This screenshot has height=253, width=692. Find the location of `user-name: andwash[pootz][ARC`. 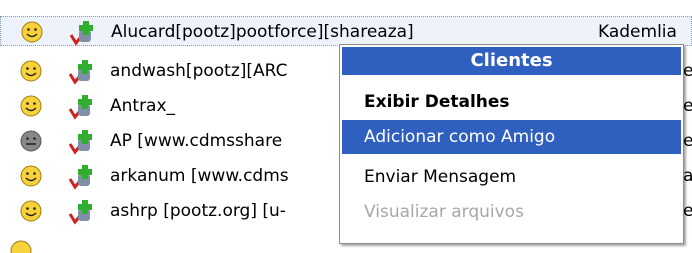

user-name: andwash[pootz][ARC is located at coordinates (199, 71).